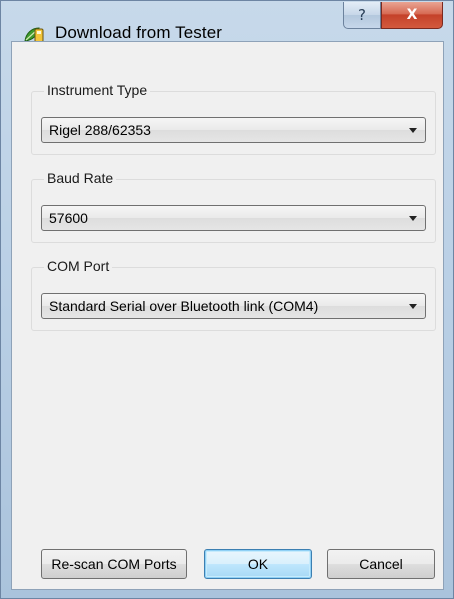 Image resolution: width=454 pixels, height=599 pixels. Describe the element at coordinates (381, 564) in the screenshot. I see `cancel-button: Cancel` at that location.